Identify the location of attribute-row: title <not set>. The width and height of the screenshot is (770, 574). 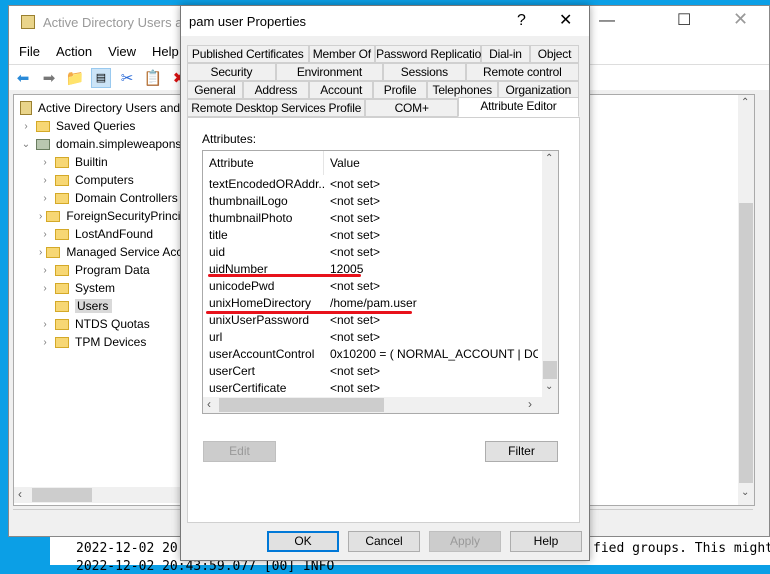
(380, 234).